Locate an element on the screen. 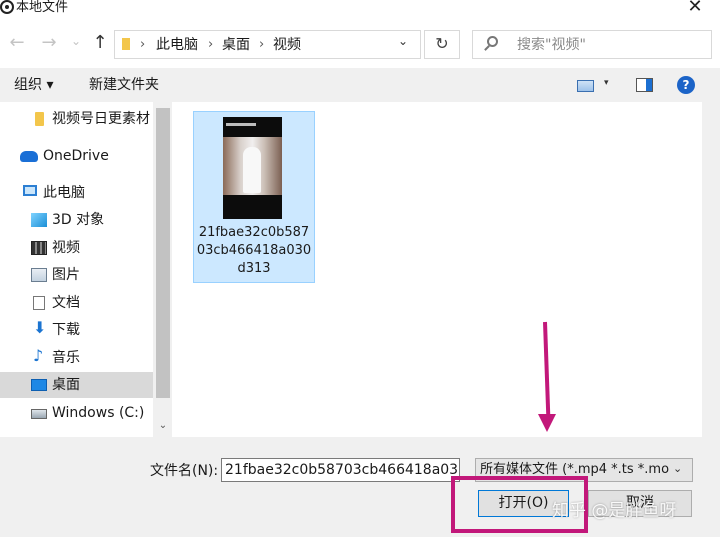  search-box: 搜索"视频" is located at coordinates (592, 44).